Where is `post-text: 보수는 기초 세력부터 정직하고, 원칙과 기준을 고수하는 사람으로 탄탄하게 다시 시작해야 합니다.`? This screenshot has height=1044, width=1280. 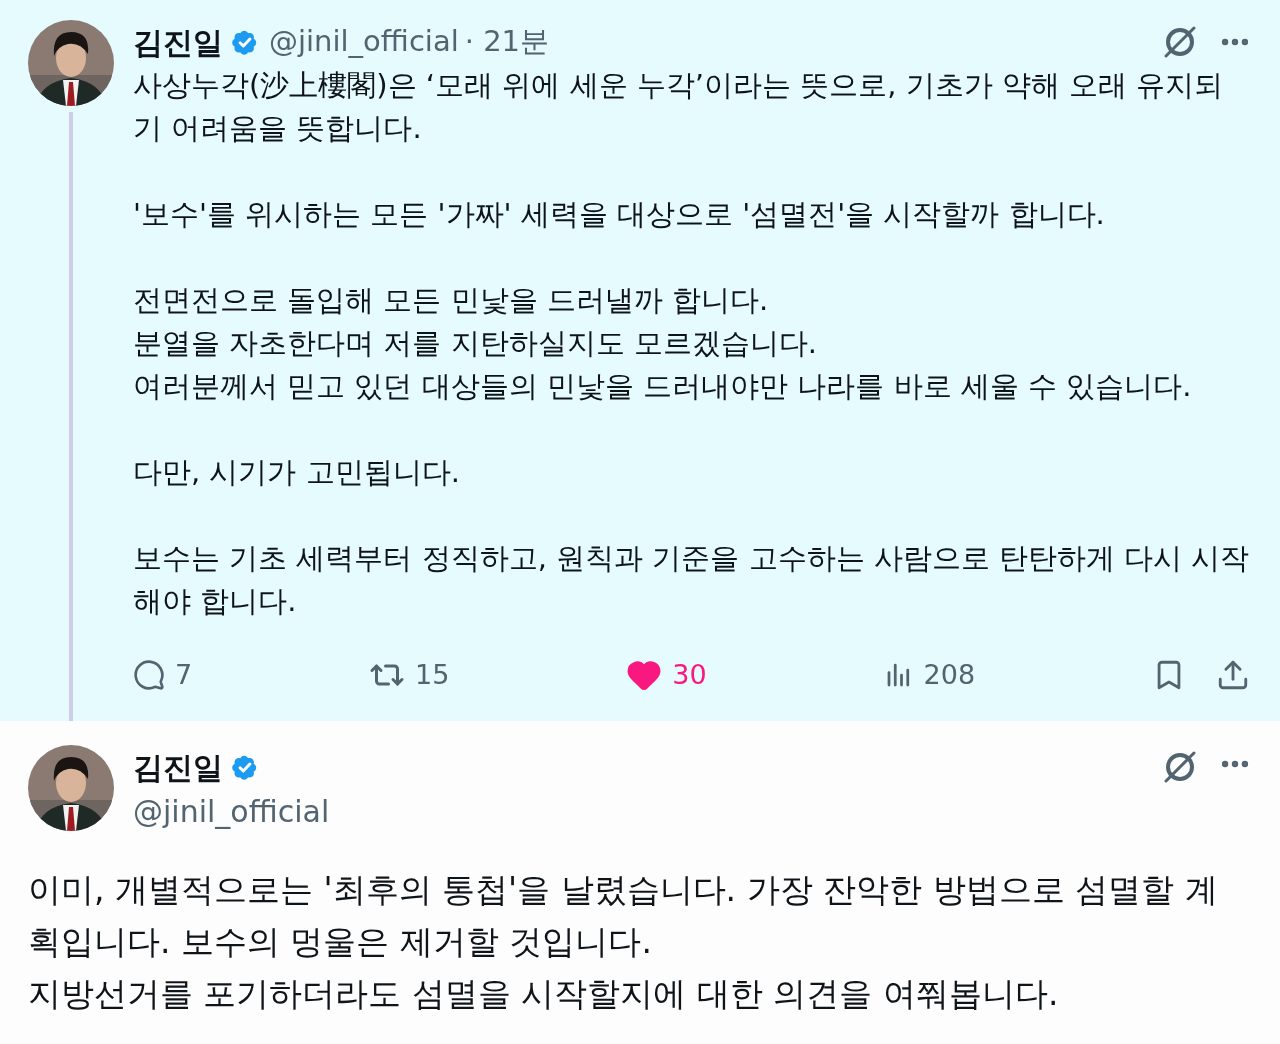 post-text: 보수는 기초 세력부터 정직하고, 원칙과 기준을 고수하는 사람으로 탄탄하게 다시 시작해야 합니다. is located at coordinates (691, 580).